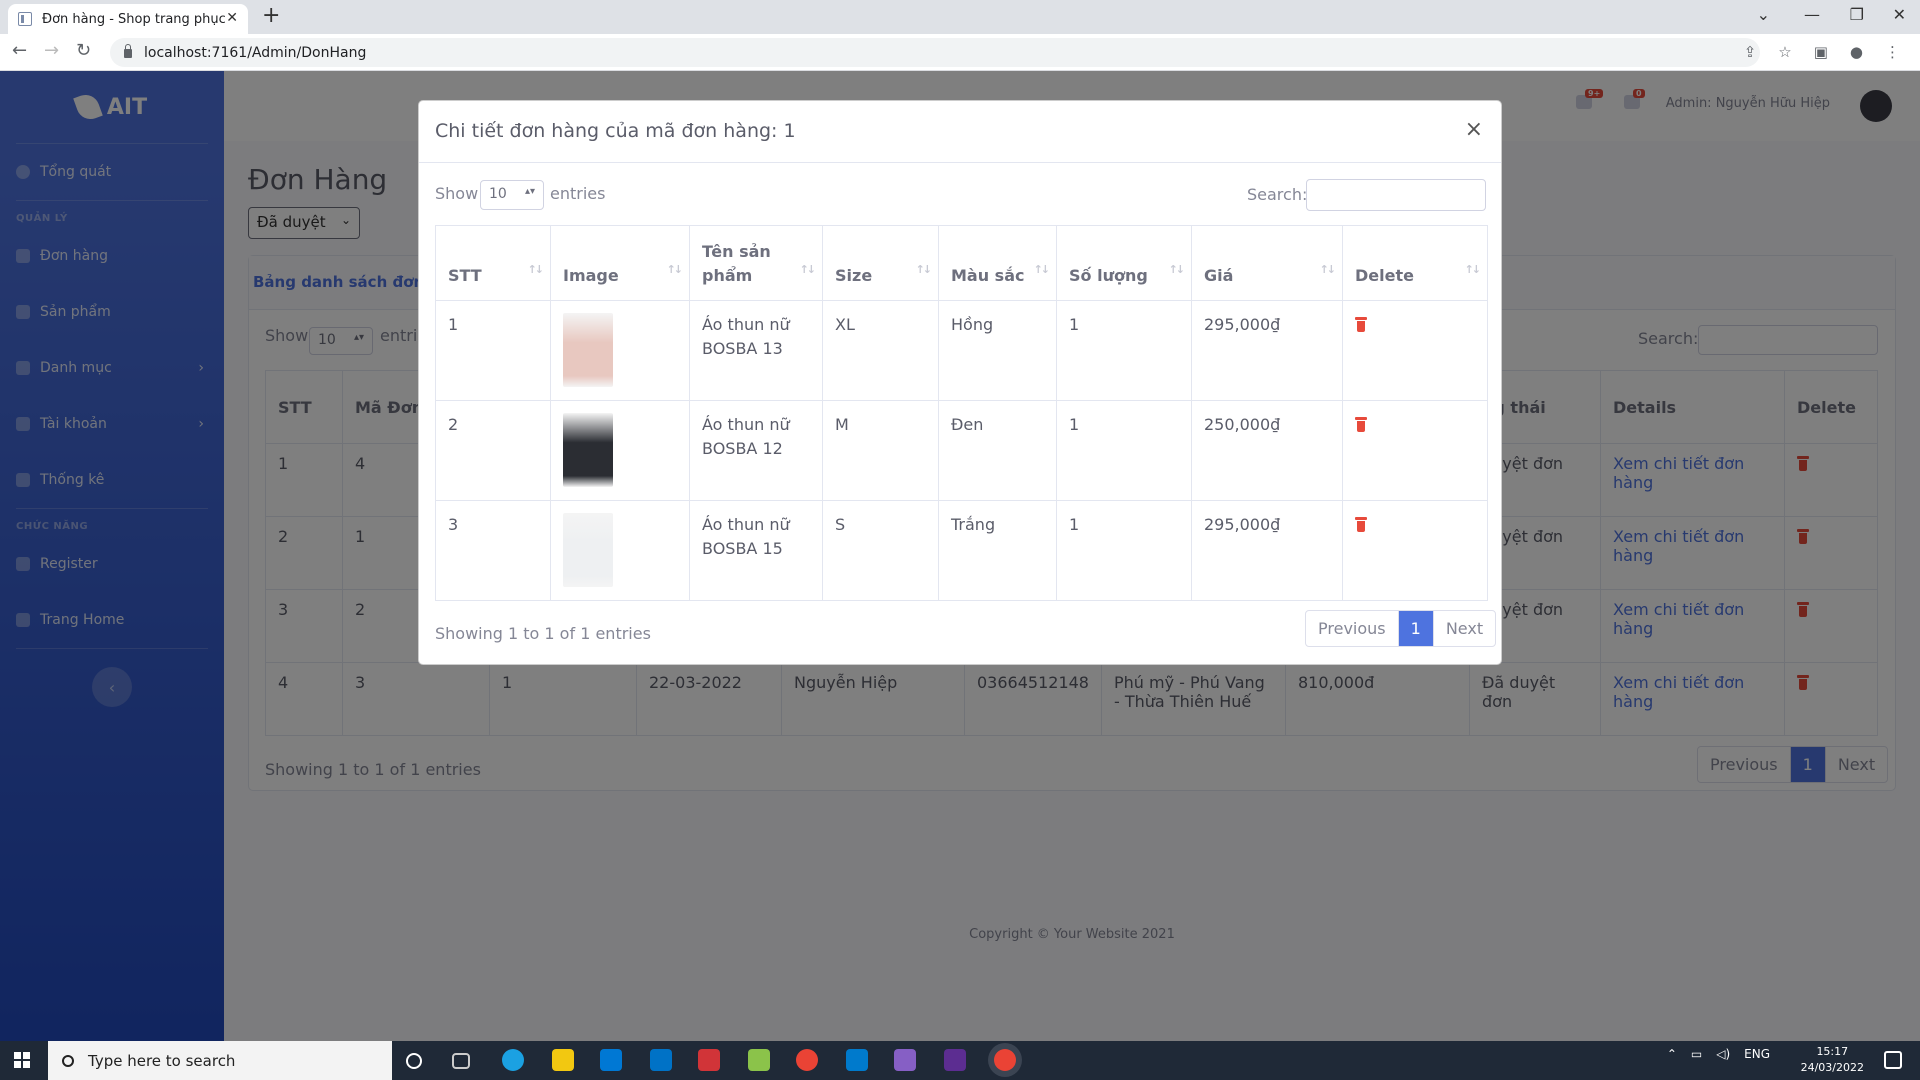 The width and height of the screenshot is (1920, 1080). Describe the element at coordinates (756, 263) in the screenshot. I see `col-header-name: Tên sản phẩm ↑↓` at that location.